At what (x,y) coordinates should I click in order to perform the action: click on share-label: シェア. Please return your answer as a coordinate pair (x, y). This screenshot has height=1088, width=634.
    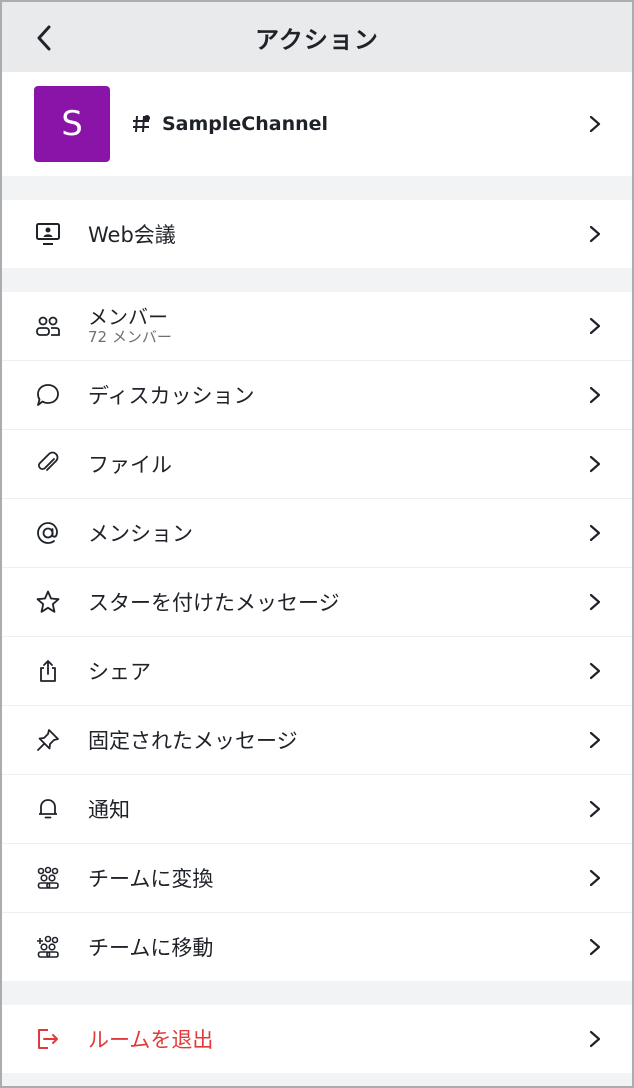
    Looking at the image, I should click on (119, 672).